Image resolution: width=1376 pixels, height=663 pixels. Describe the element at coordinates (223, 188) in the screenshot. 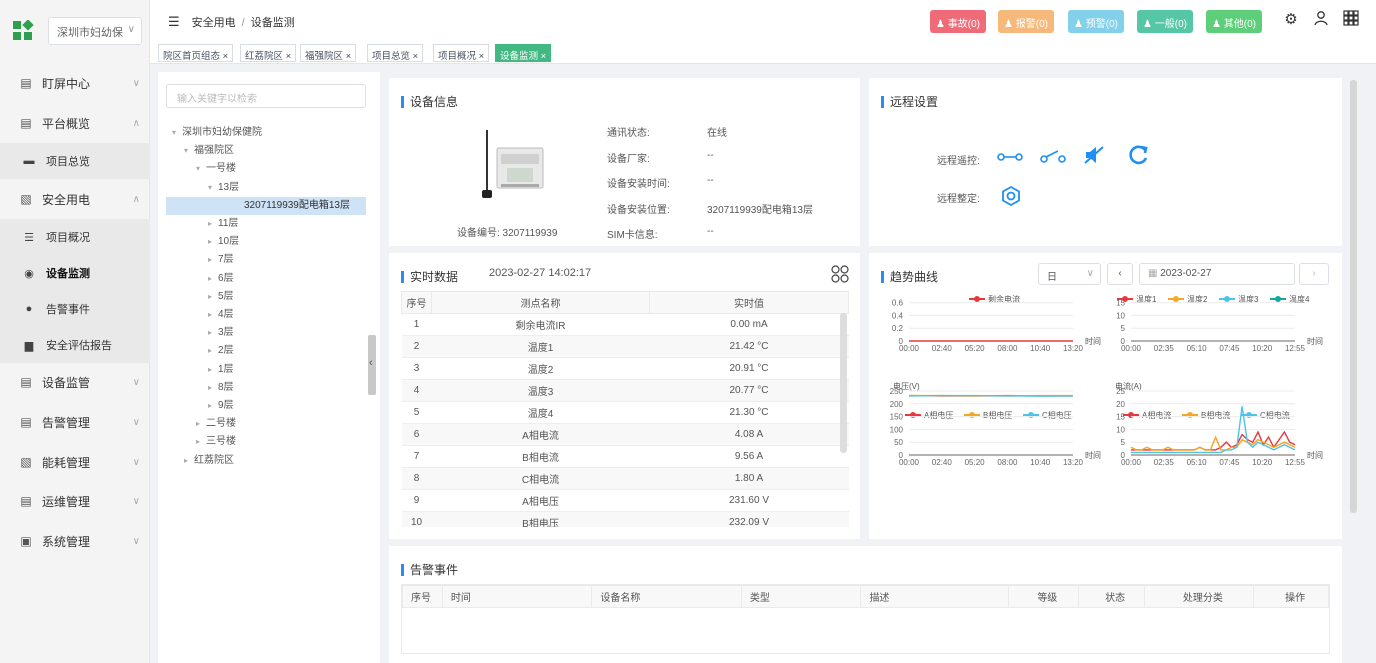

I see `tree-node: ▾ 13层` at that location.